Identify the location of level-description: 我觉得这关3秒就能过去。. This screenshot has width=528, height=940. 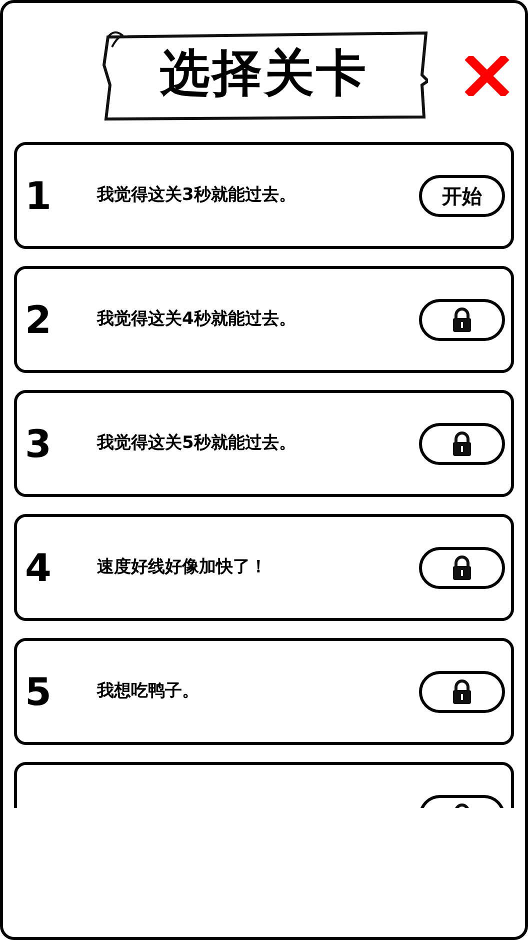
(197, 195).